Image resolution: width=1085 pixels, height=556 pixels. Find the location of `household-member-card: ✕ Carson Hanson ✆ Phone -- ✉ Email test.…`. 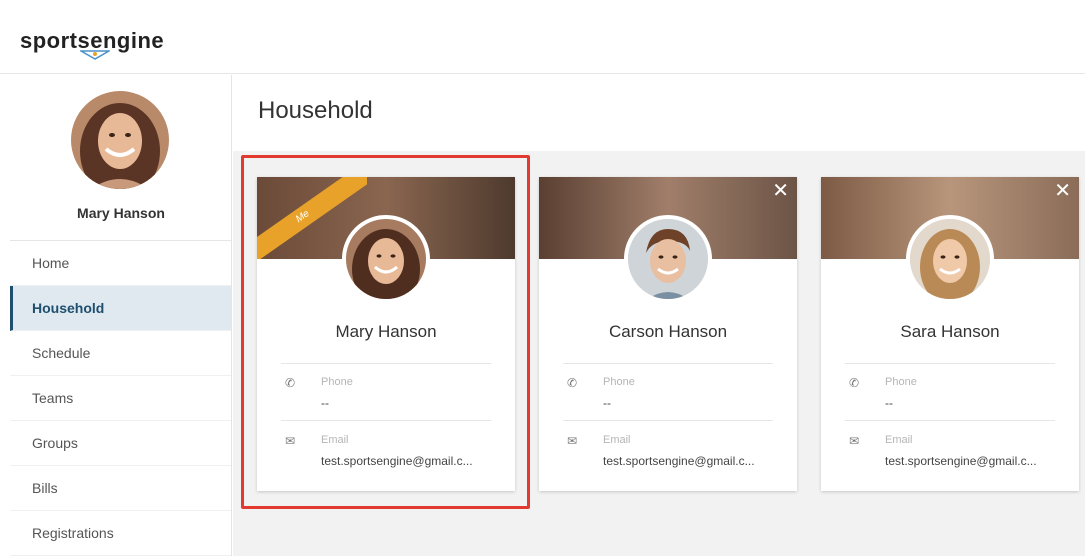

household-member-card: ✕ Carson Hanson ✆ Phone -- ✉ Email test.… is located at coordinates (668, 334).